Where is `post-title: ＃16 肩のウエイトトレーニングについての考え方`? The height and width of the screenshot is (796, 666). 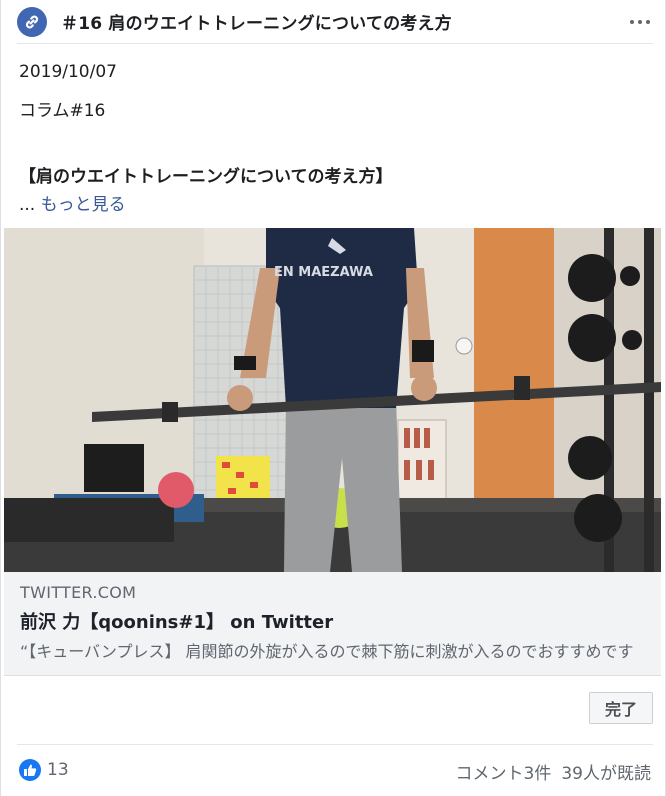 post-title: ＃16 肩のウエイトトレーニングについての考え方 is located at coordinates (256, 24).